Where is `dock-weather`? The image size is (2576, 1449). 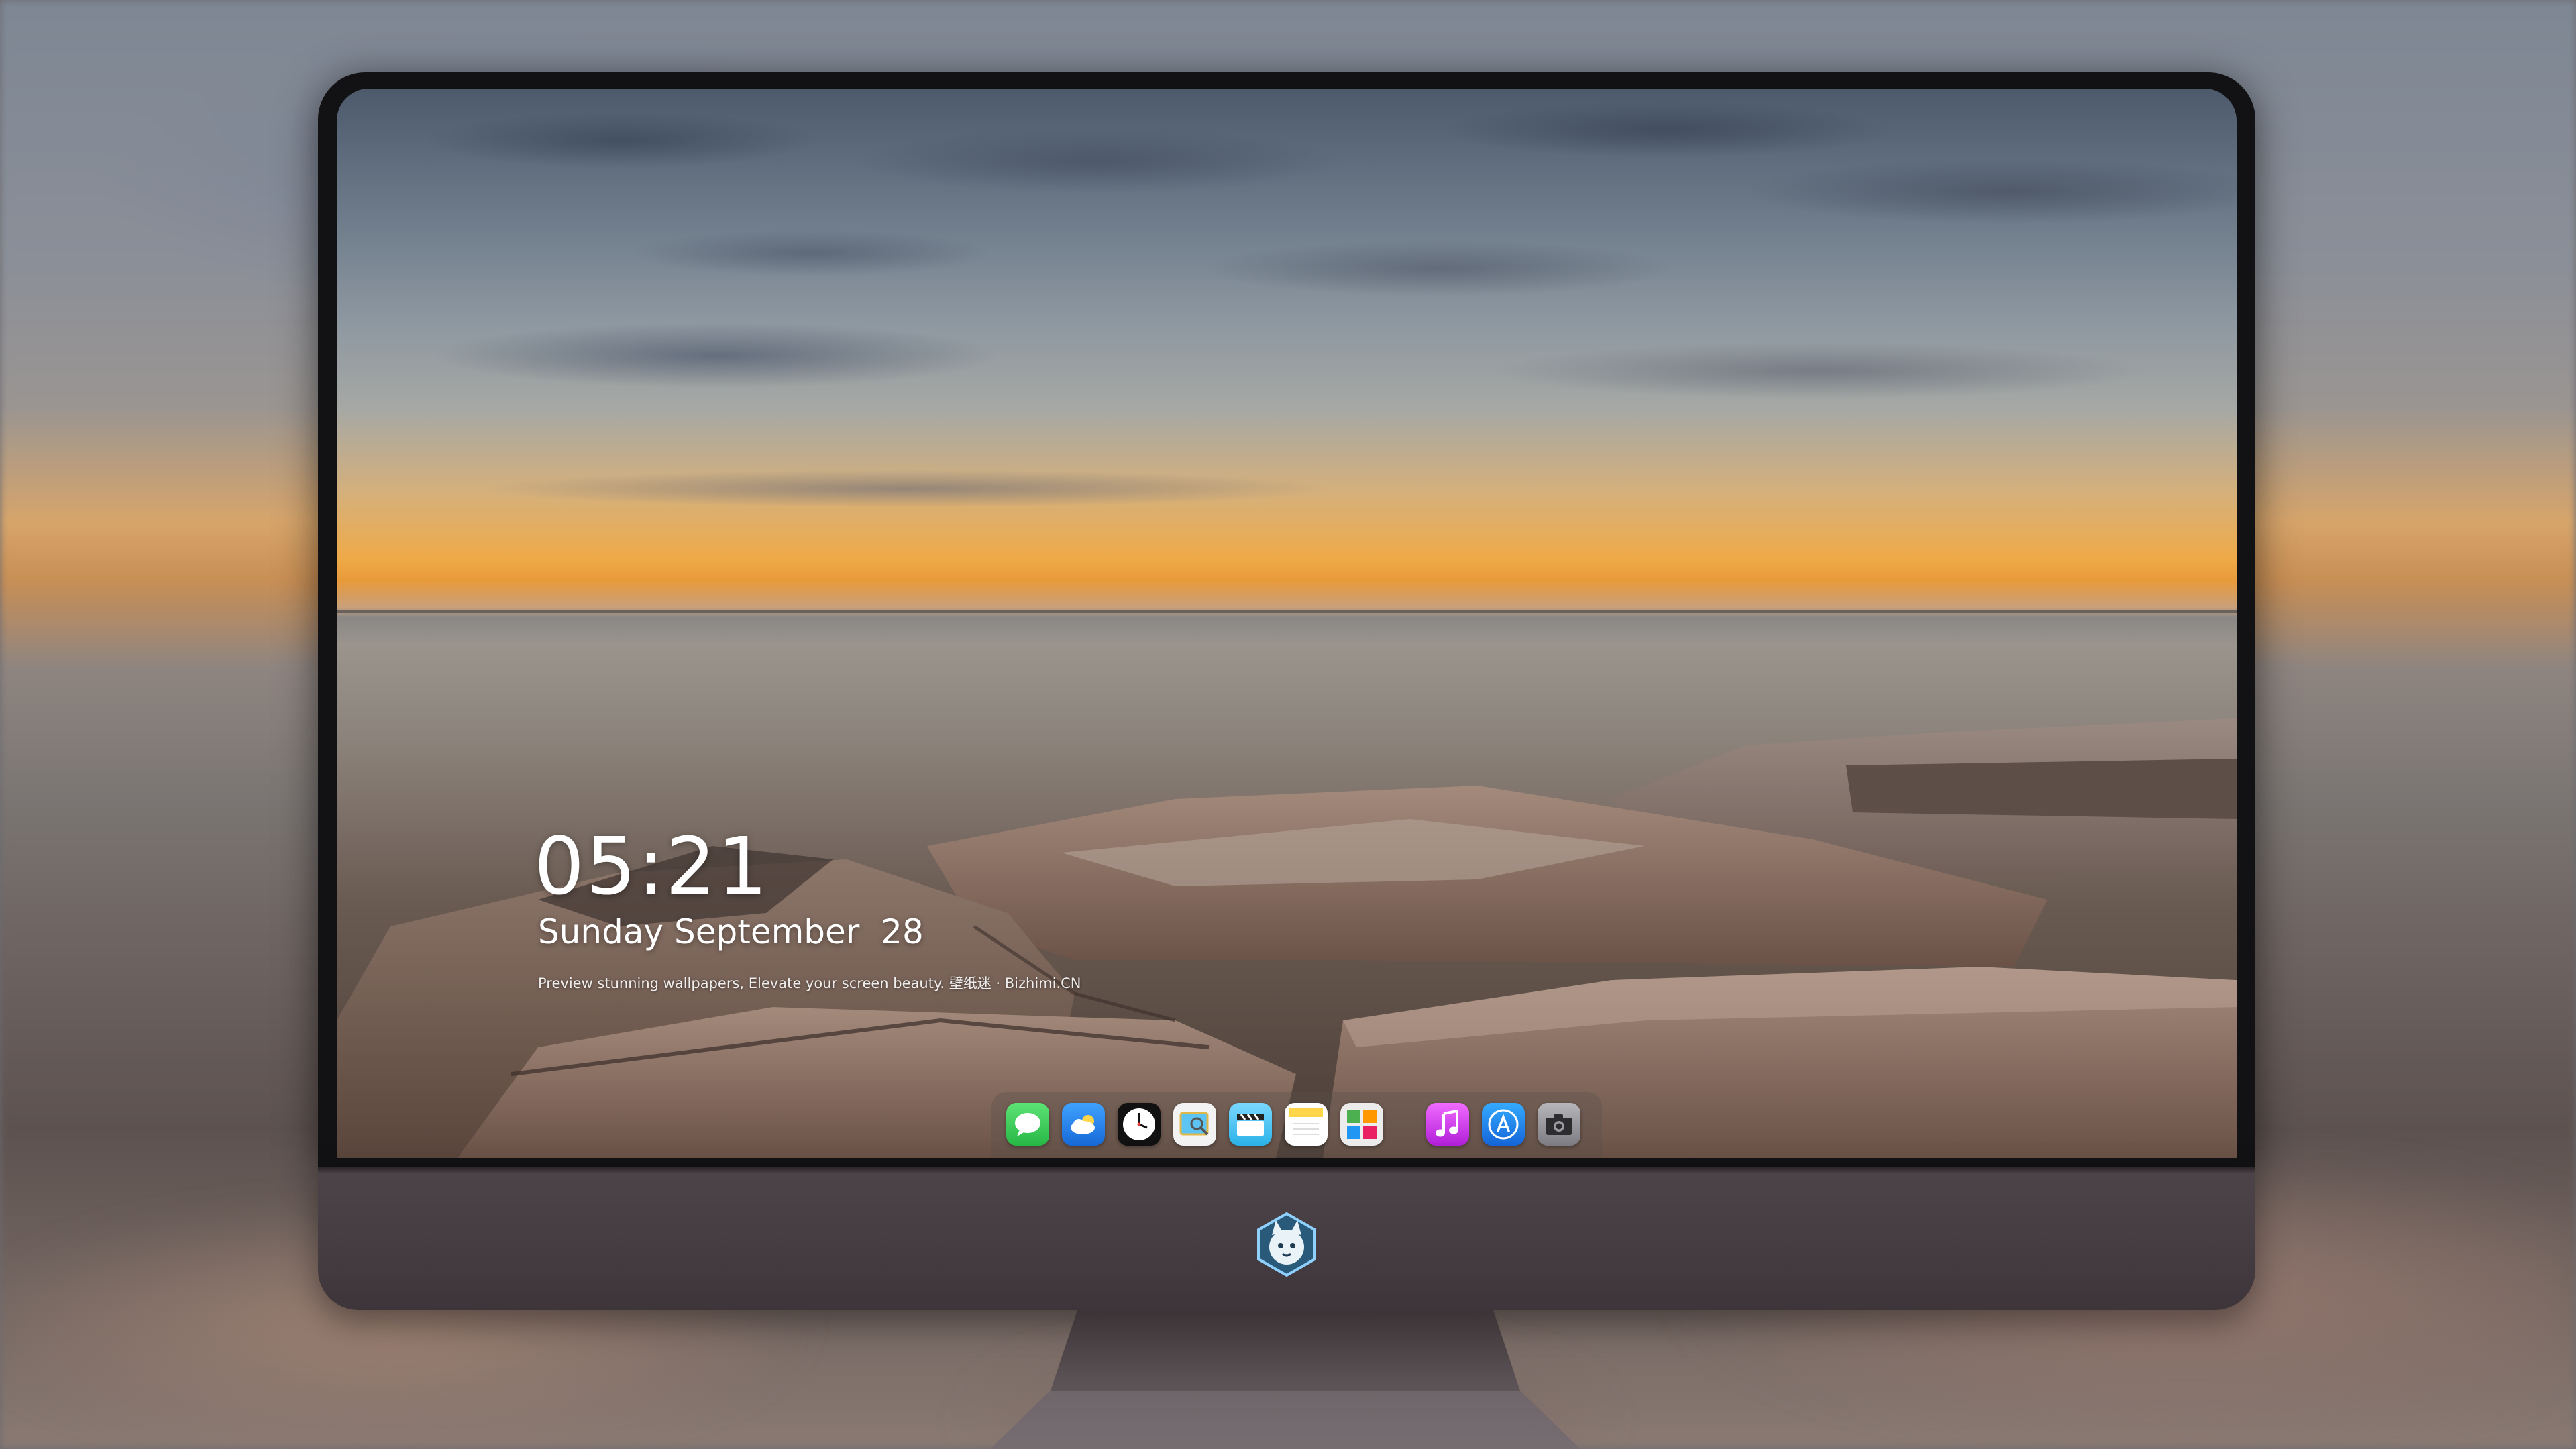
dock-weather is located at coordinates (1083, 1124).